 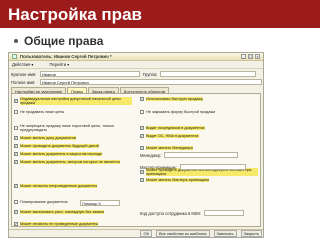 I want to click on checkbox-label: Может проводить документы будущей датой, so click(x=59, y=146).